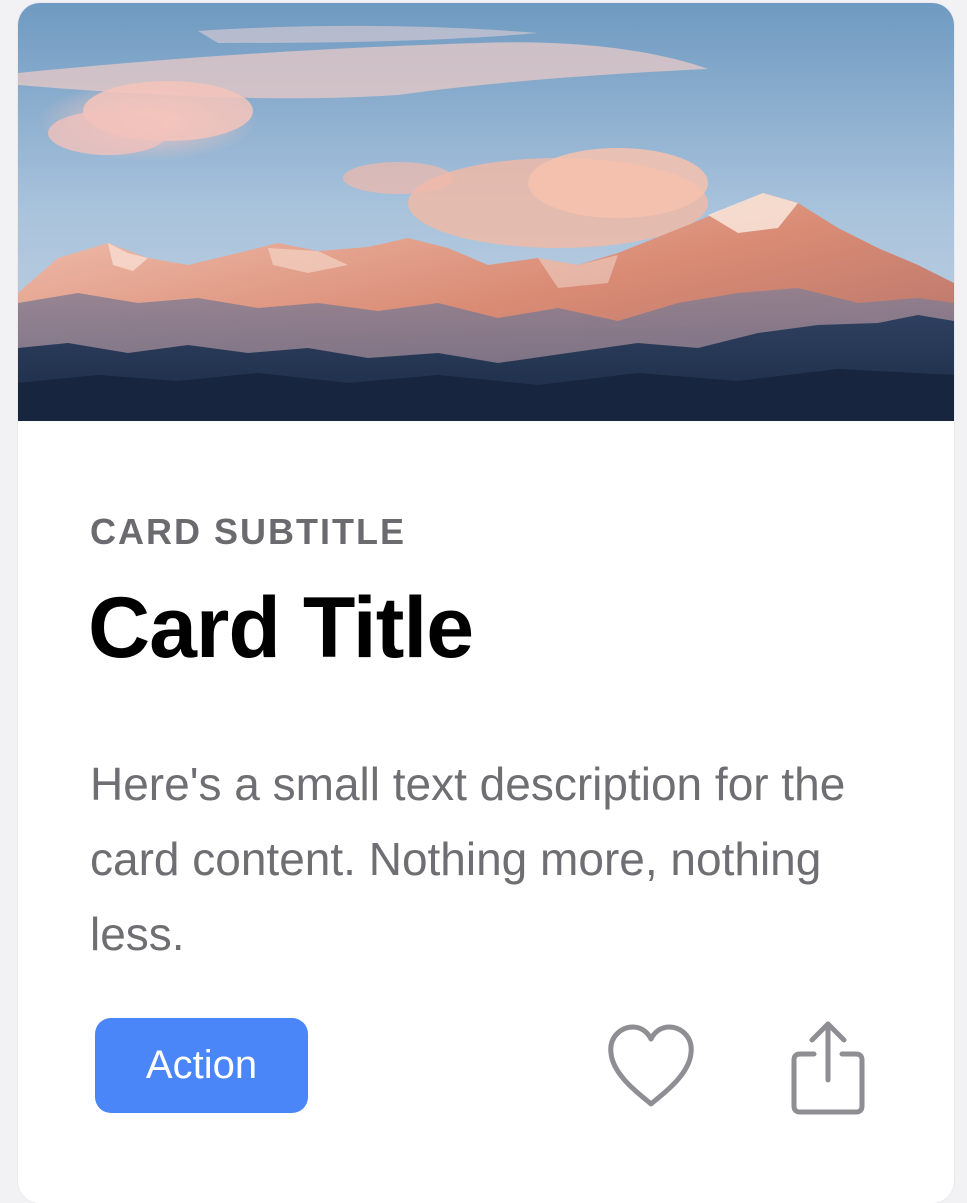 This screenshot has width=967, height=1203. I want to click on card-title: Card Title, so click(281, 628).